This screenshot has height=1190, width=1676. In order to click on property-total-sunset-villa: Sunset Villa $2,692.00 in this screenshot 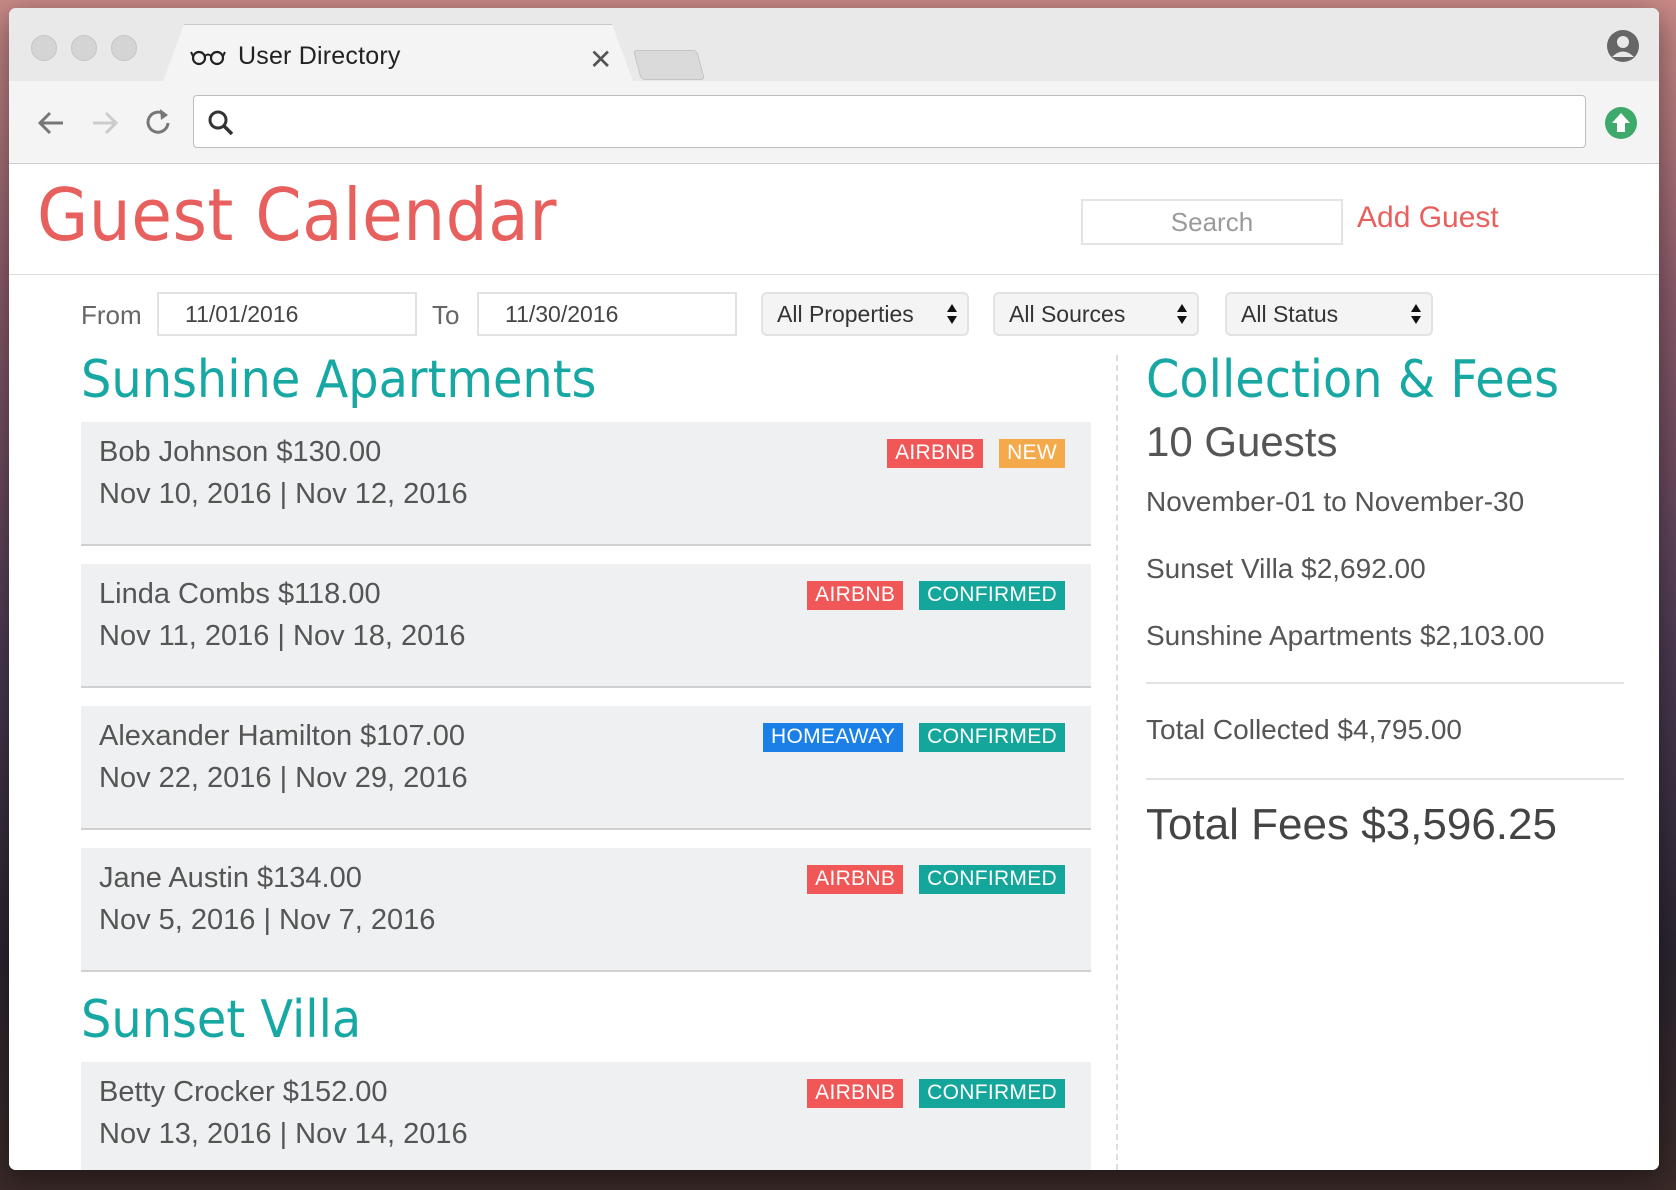, I will do `click(1286, 568)`.